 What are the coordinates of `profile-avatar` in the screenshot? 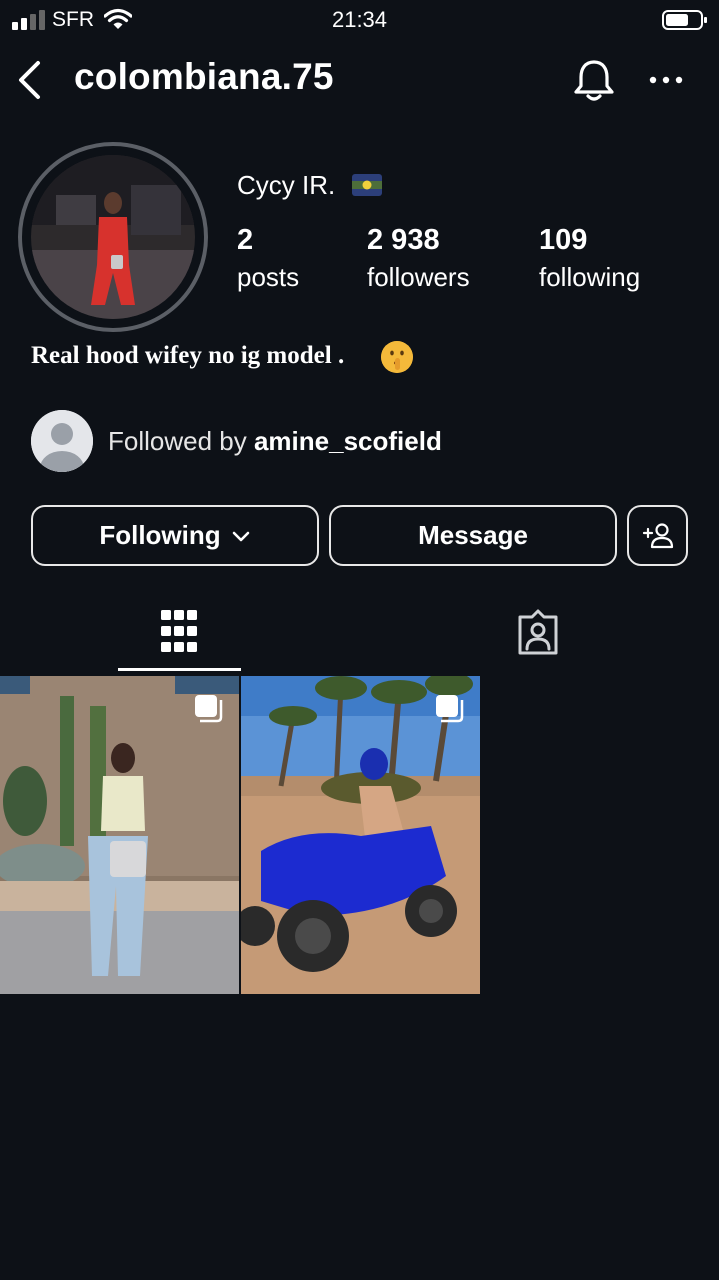 It's located at (113, 237).